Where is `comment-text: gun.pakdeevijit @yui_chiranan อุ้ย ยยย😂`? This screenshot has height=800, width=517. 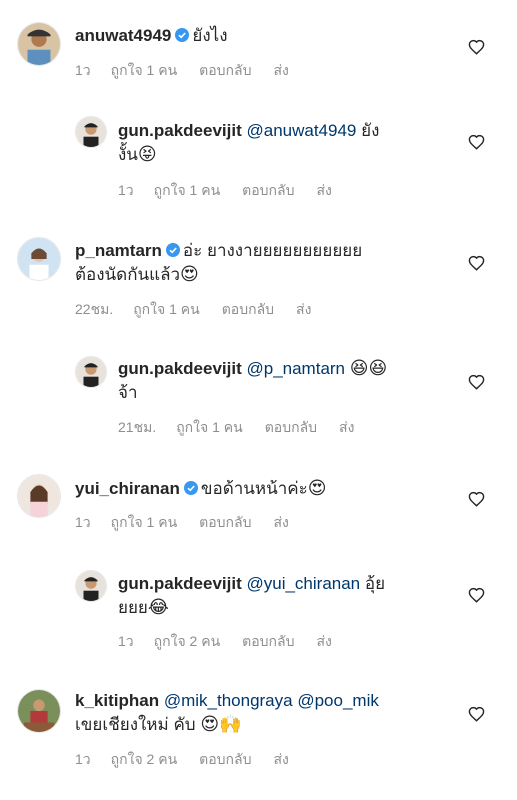 comment-text: gun.pakdeevijit @yui_chiranan อุ้ย ยยย😂 is located at coordinates (283, 596).